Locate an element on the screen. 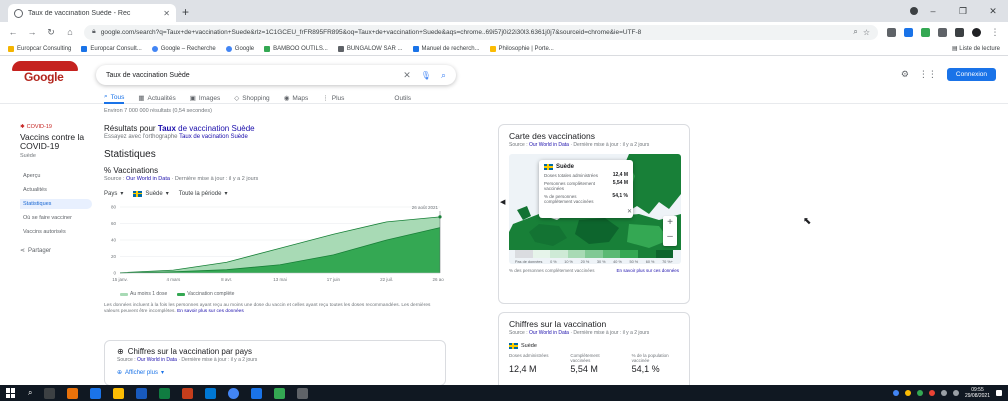  browser-tab: Taux de vaccination Suède - Rec ✕ is located at coordinates (92, 13).